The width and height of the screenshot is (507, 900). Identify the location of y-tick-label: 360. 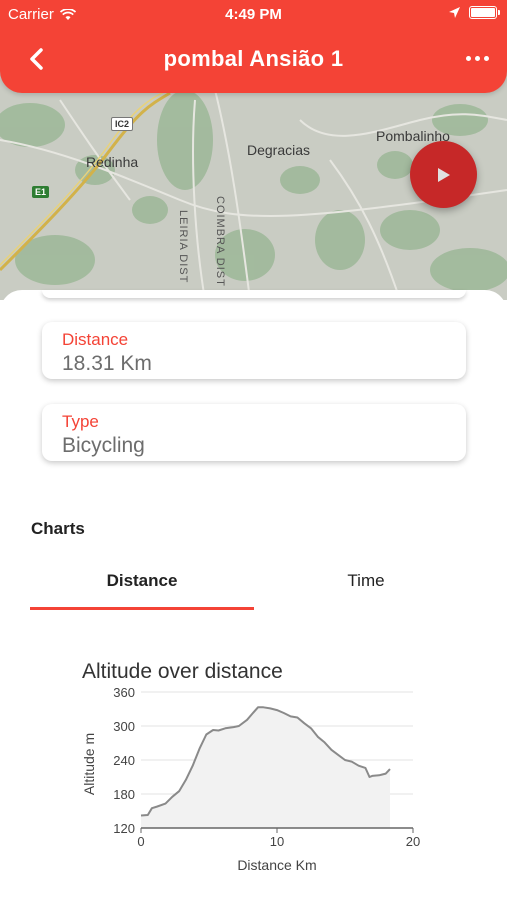
(124, 694).